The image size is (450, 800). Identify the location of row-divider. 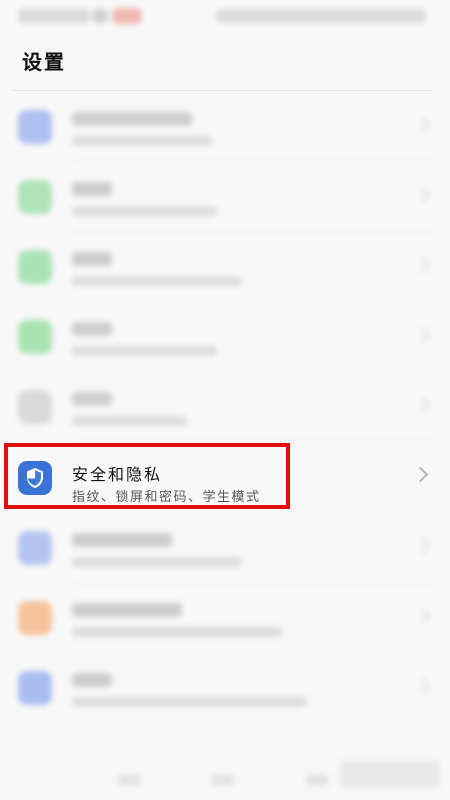
(253, 441).